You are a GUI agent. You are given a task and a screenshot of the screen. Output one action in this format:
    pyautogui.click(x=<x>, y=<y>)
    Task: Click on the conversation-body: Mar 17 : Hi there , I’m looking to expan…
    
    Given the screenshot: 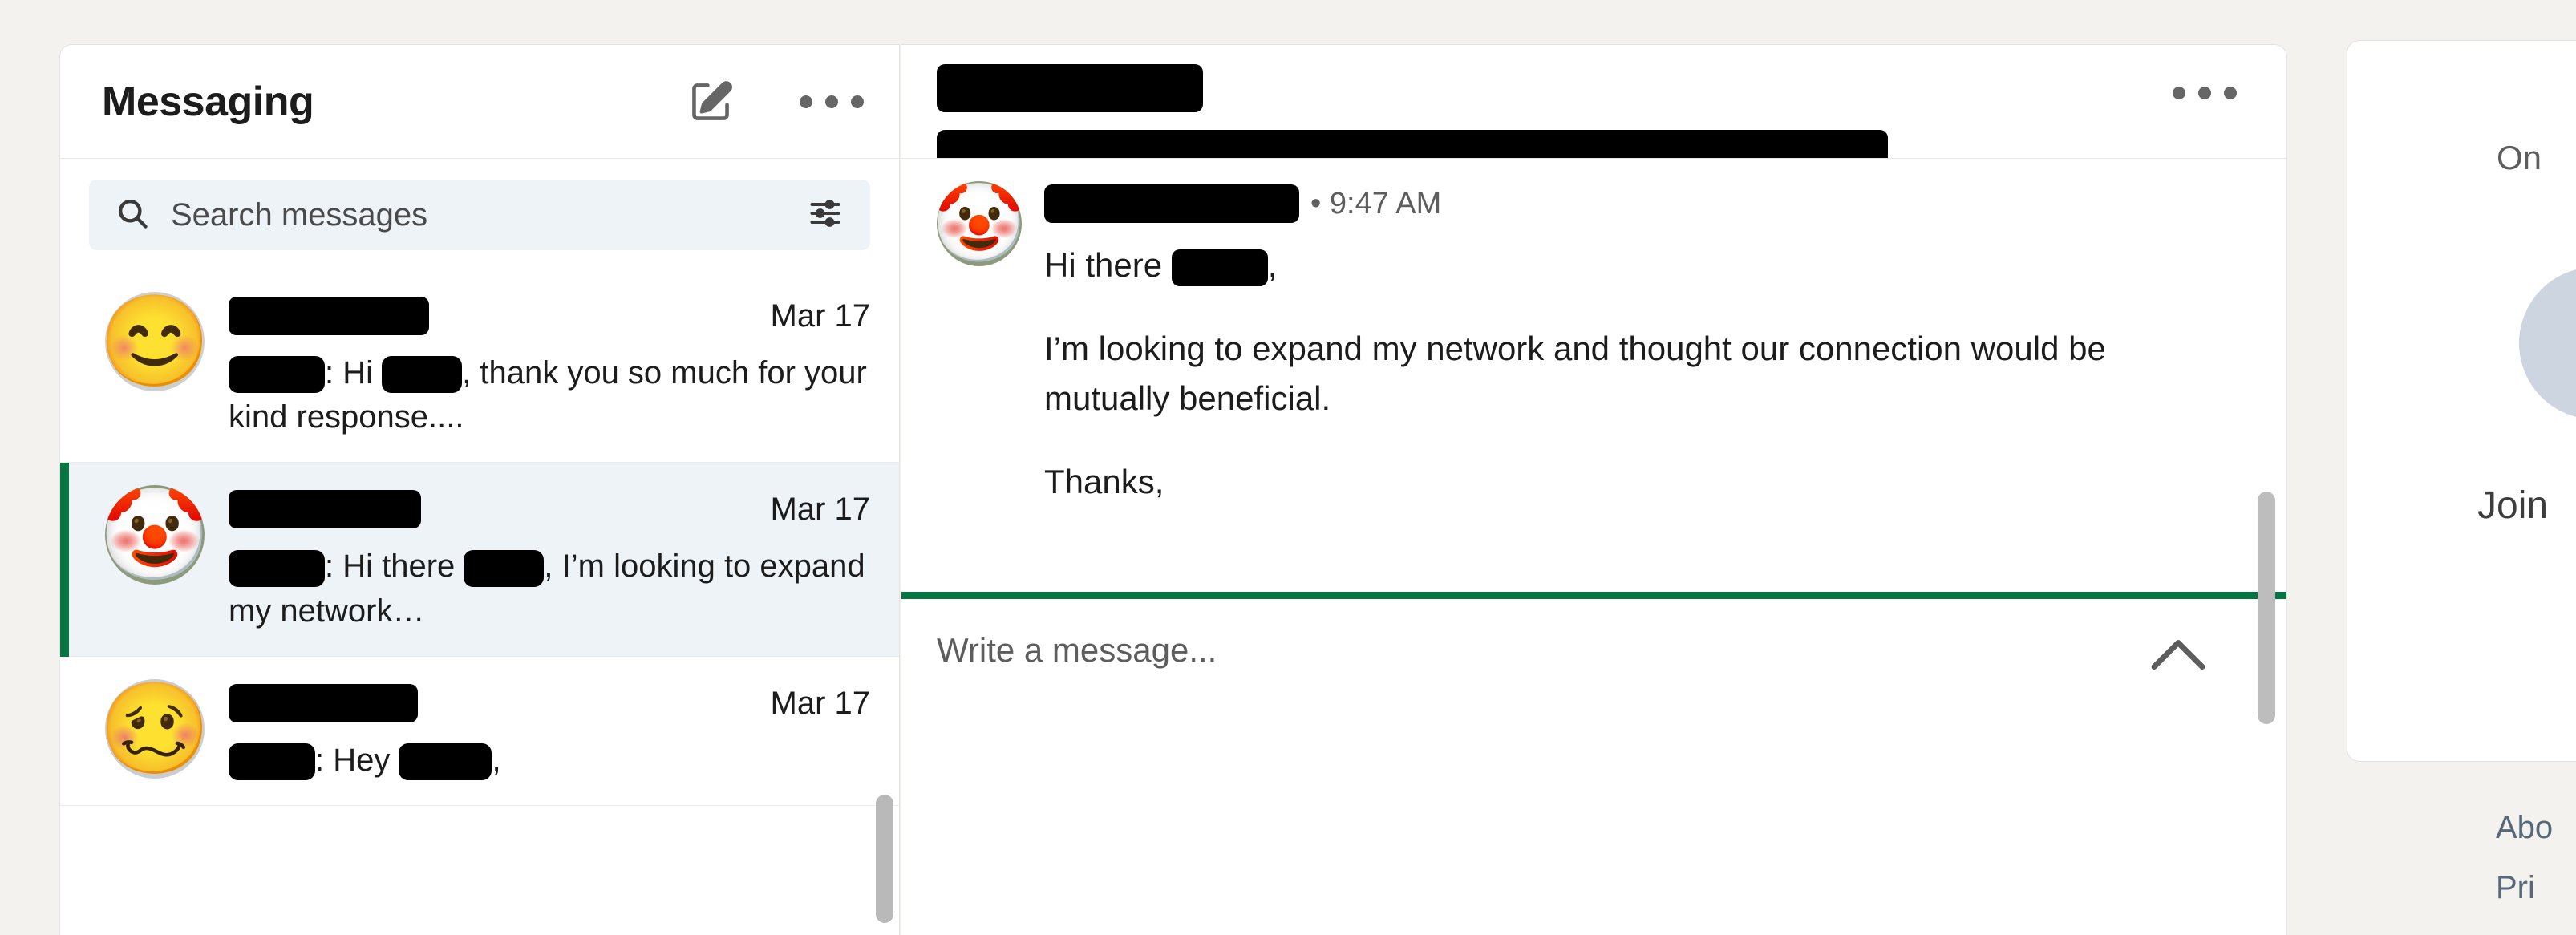 What is the action you would take?
    pyautogui.click(x=549, y=559)
    